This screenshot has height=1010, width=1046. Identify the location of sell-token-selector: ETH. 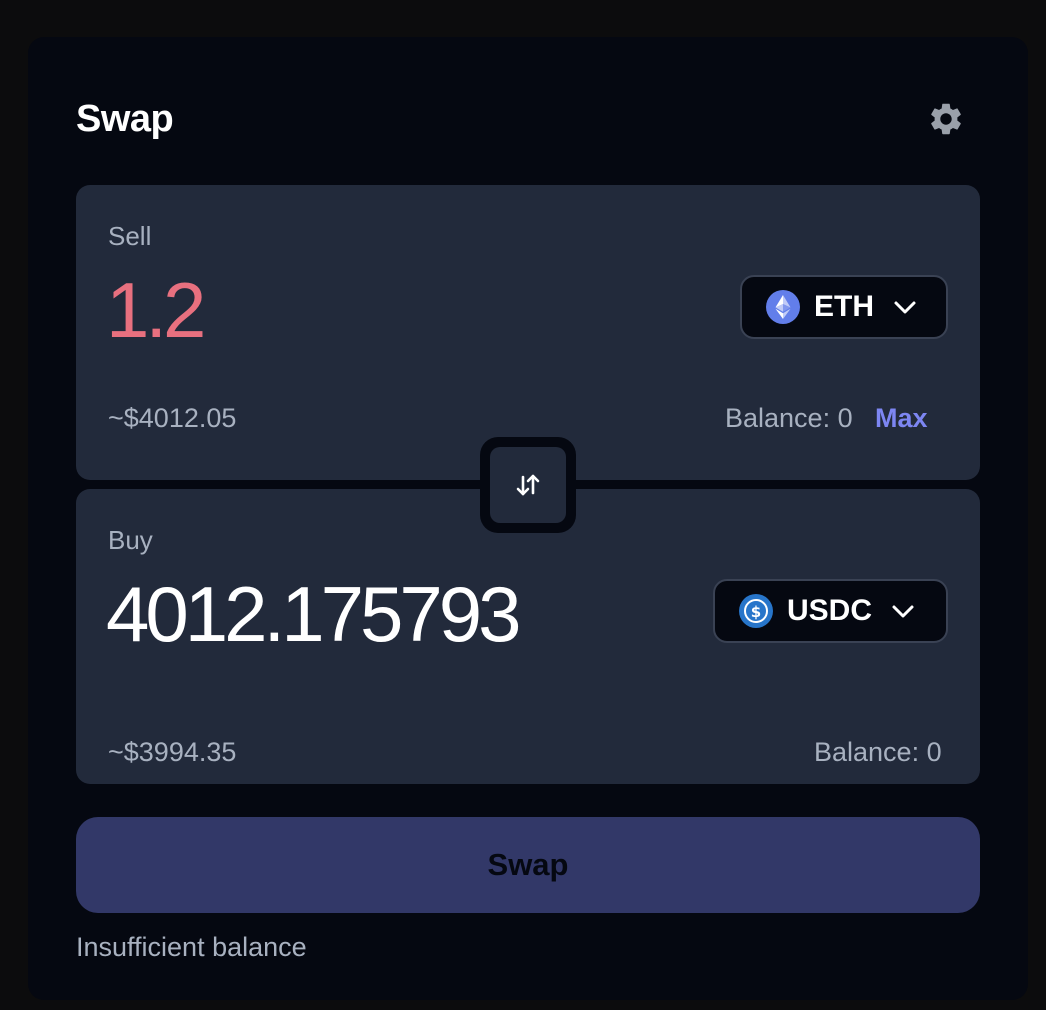
(844, 307).